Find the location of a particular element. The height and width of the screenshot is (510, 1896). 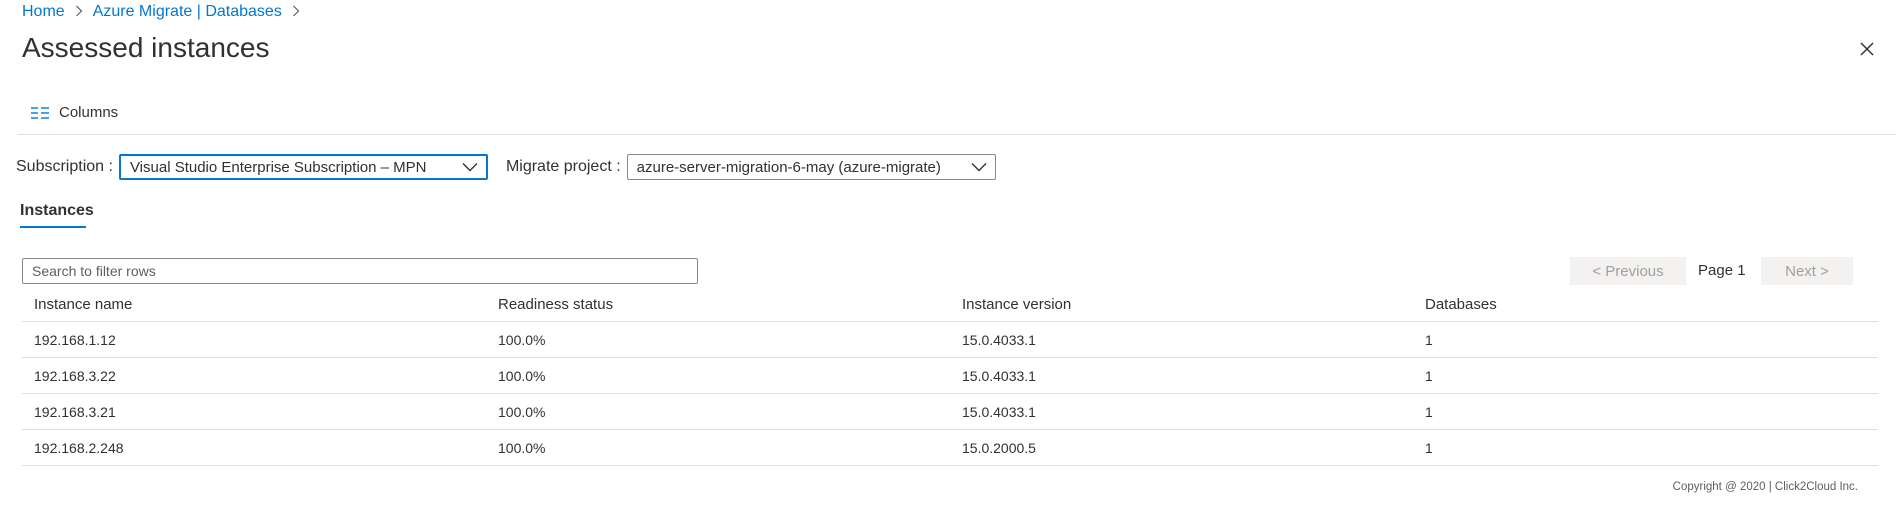

column-header-readiness-status: Readiness status is located at coordinates (718, 304).